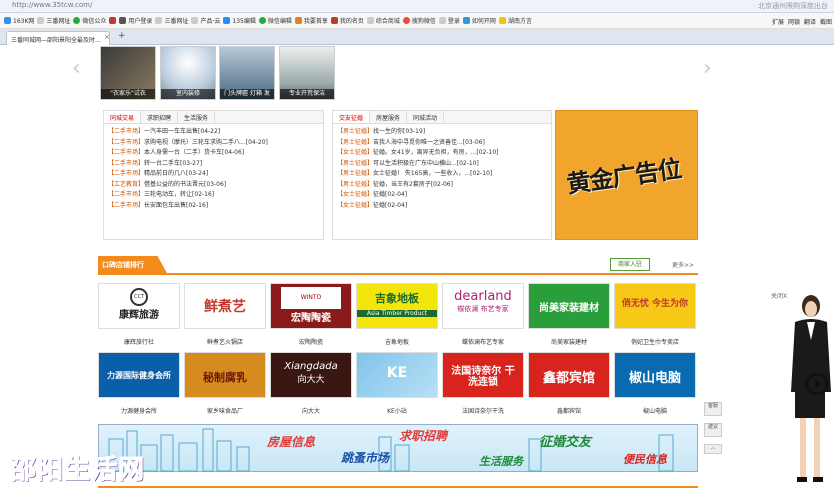 The width and height of the screenshot is (834, 491). What do you see at coordinates (826, 21) in the screenshot?
I see `screenshot-button: 截图` at bounding box center [826, 21].